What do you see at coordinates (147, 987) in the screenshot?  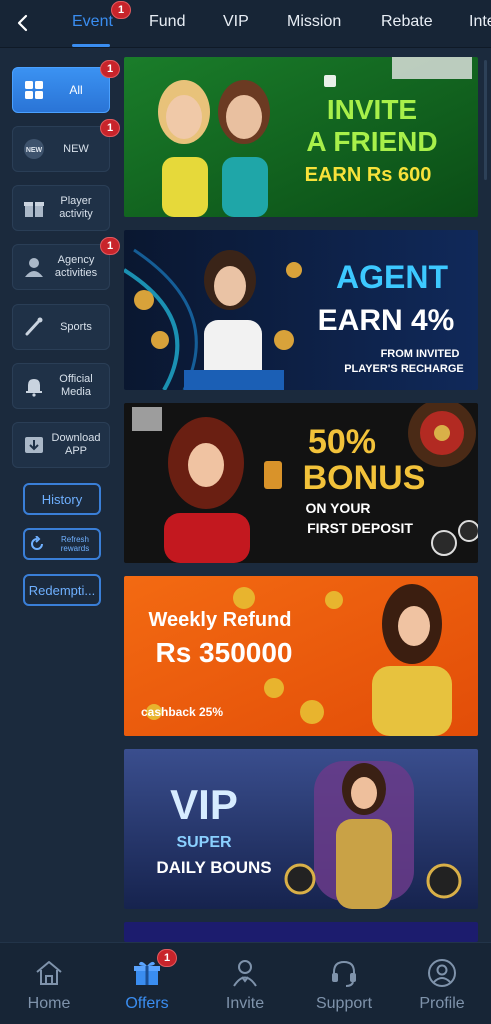 I see `nav-offers: Offers` at bounding box center [147, 987].